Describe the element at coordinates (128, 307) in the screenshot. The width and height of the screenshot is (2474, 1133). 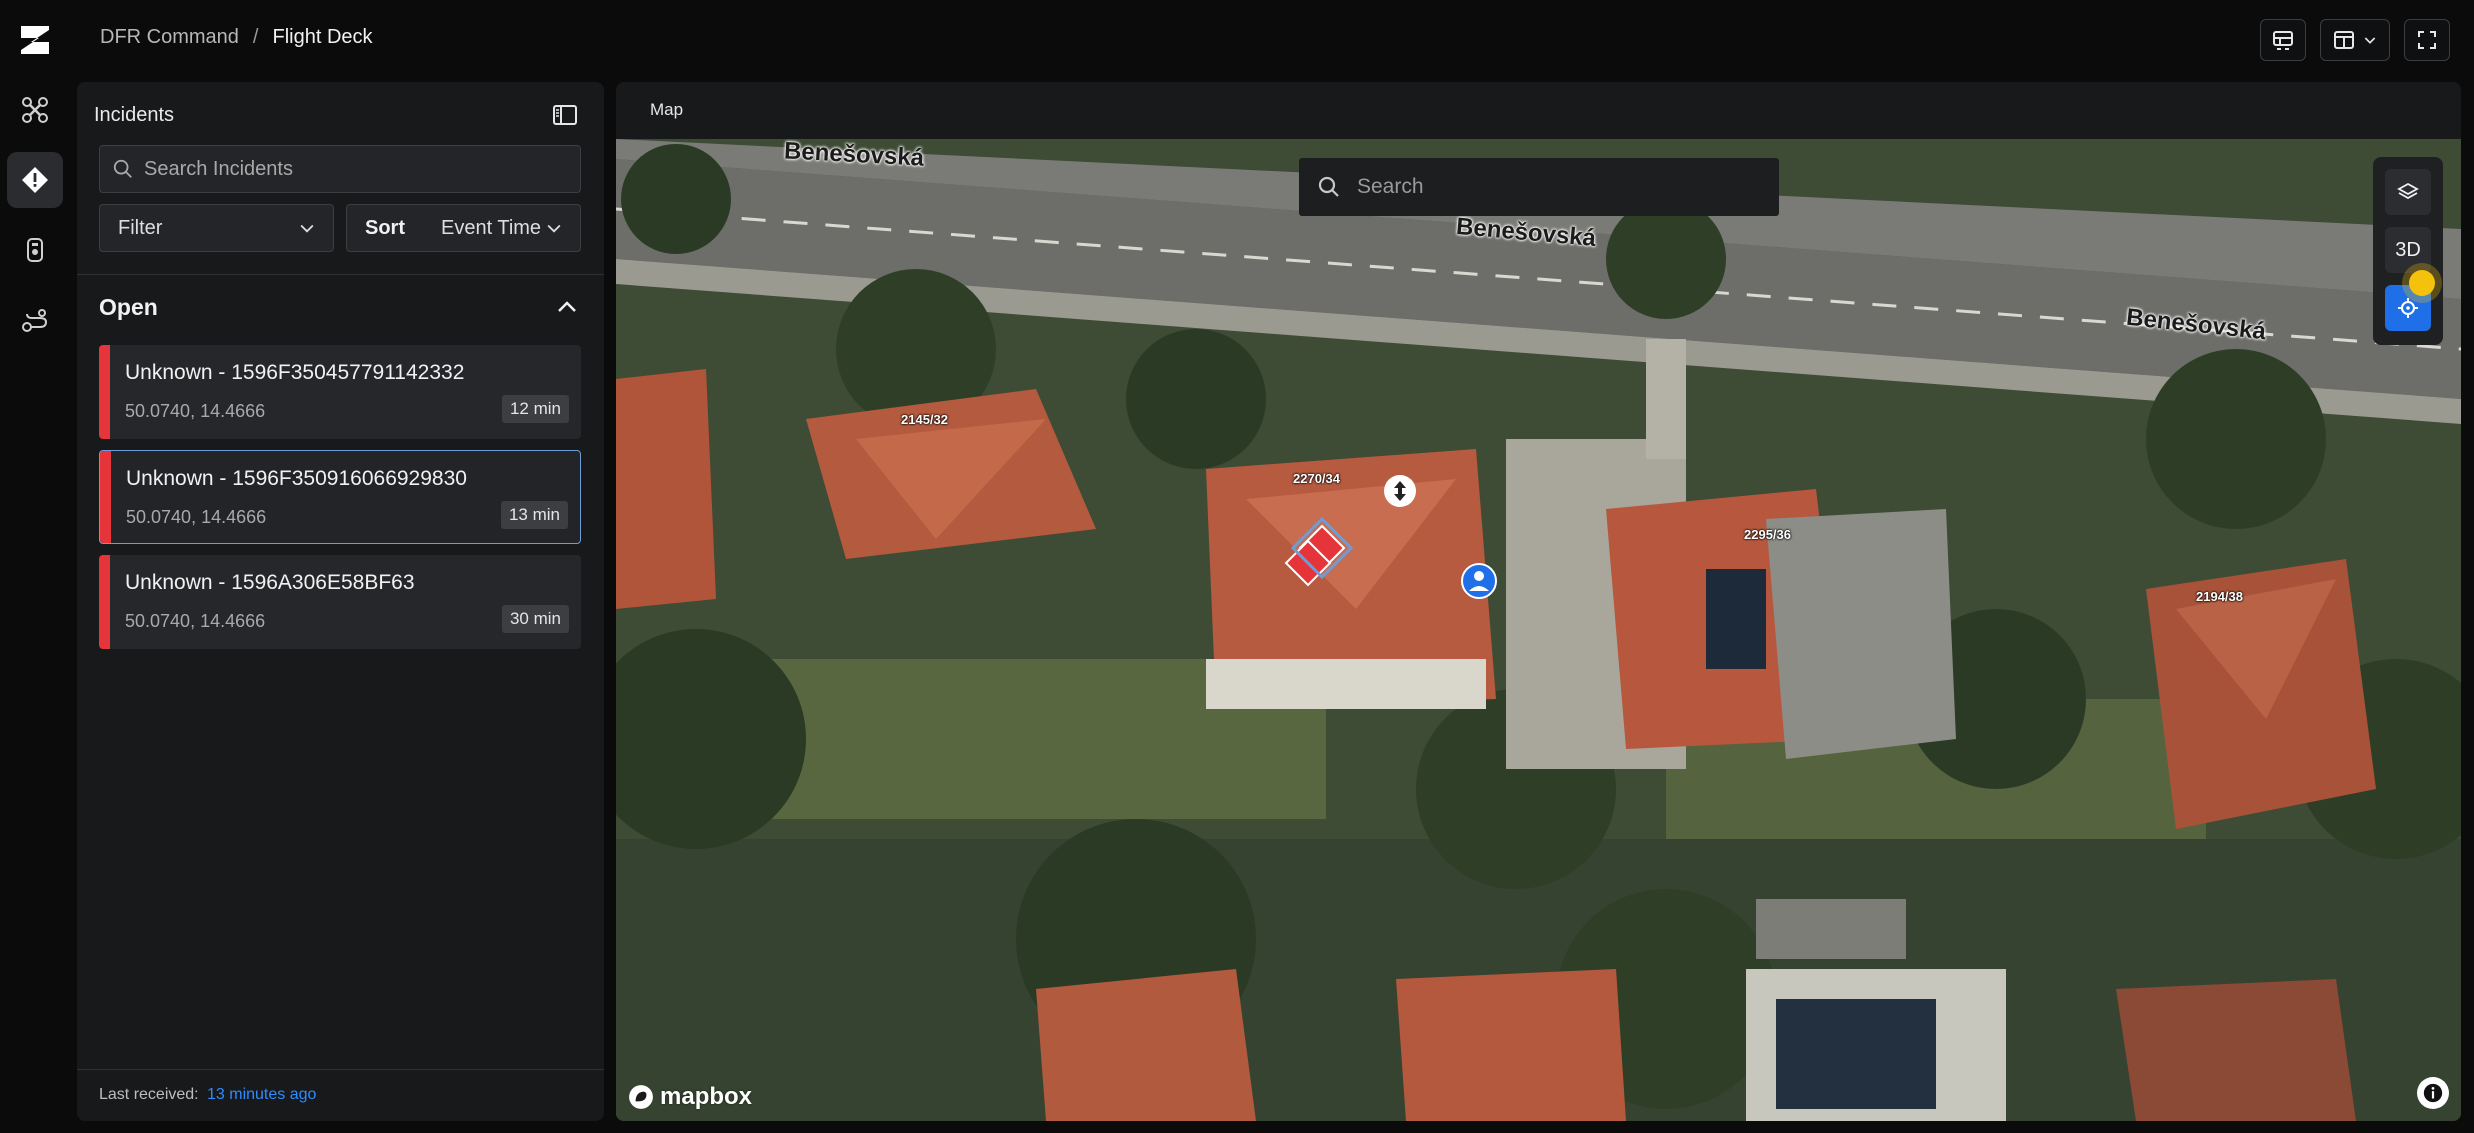
I see `section-title-open: Open` at that location.